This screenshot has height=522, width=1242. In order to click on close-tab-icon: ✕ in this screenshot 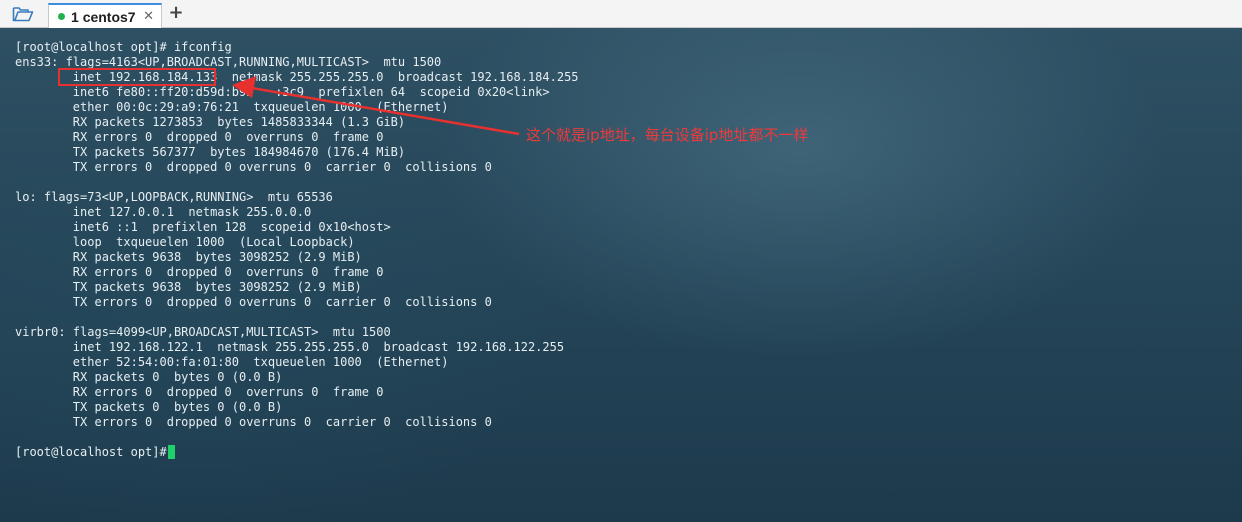, I will do `click(148, 16)`.